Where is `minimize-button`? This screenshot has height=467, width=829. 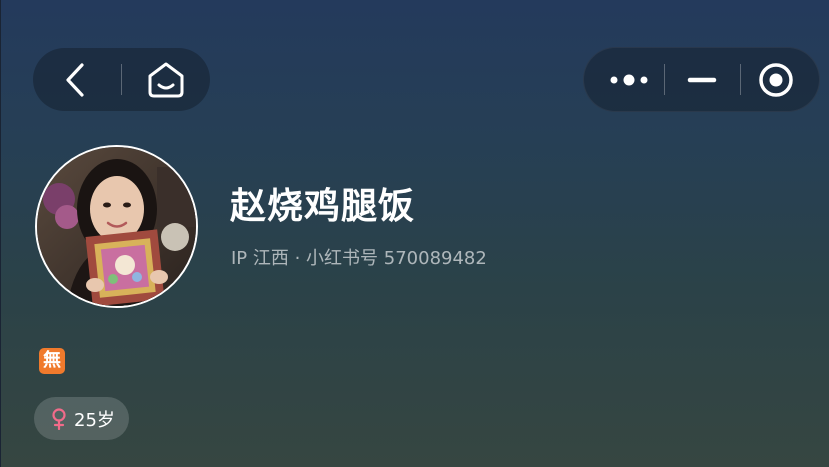 minimize-button is located at coordinates (702, 79).